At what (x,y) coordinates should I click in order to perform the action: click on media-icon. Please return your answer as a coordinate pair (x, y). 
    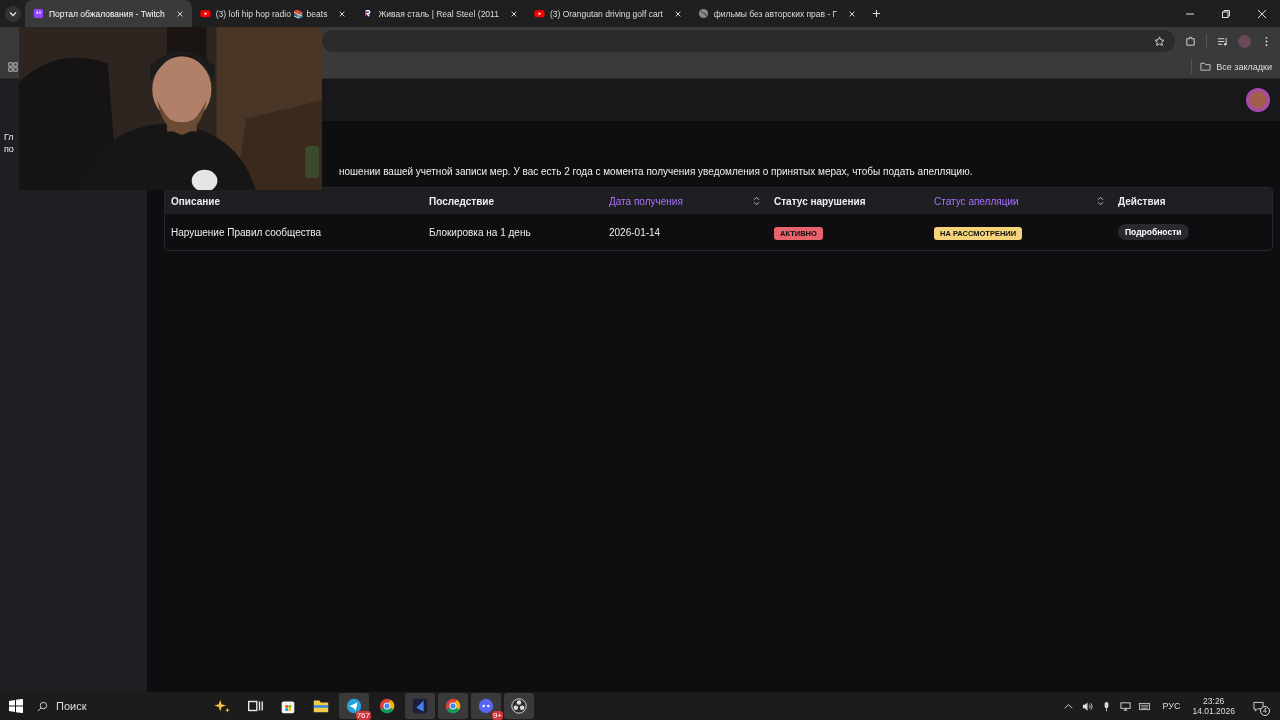
    Looking at the image, I should click on (1222, 41).